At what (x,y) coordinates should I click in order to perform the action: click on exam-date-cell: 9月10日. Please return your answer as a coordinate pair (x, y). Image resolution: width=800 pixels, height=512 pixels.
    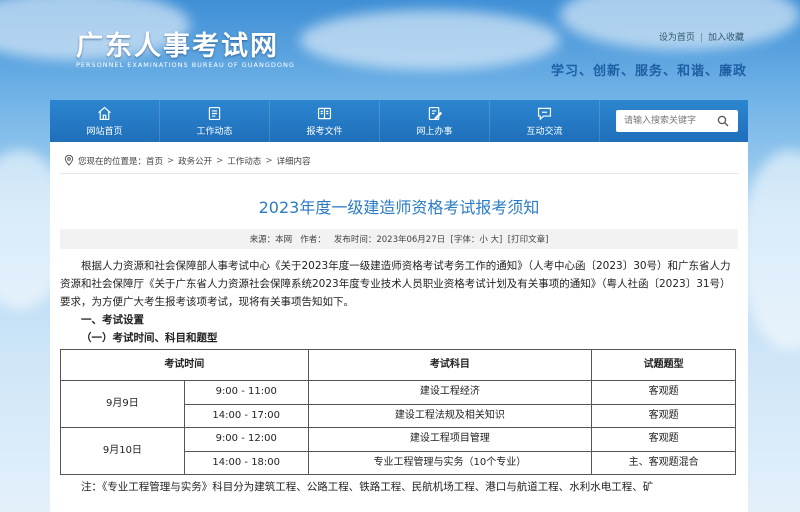
    Looking at the image, I should click on (122, 451).